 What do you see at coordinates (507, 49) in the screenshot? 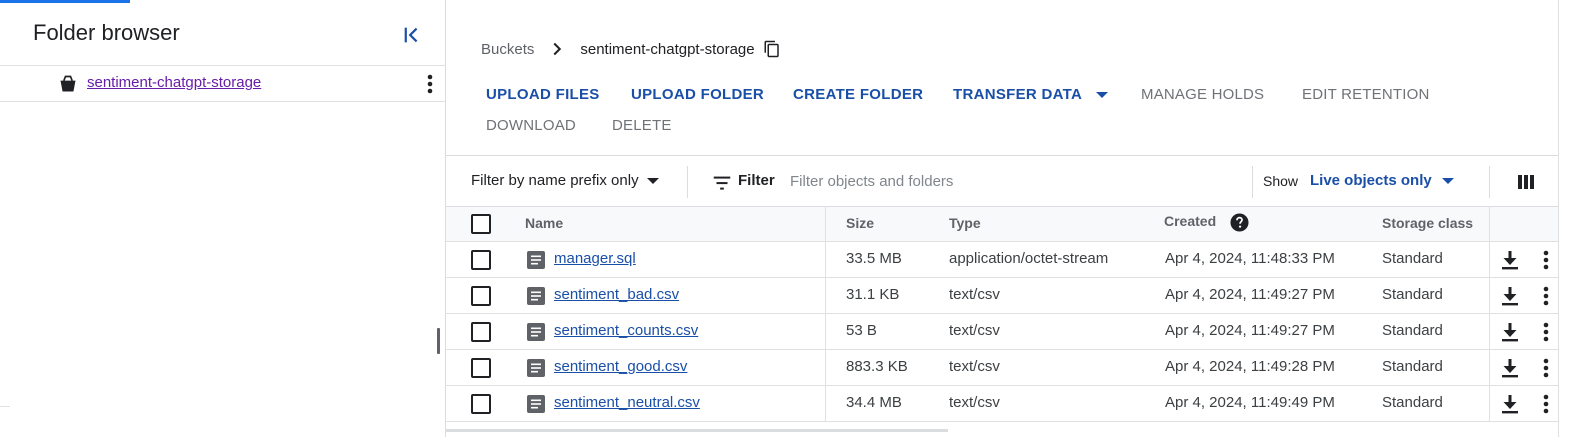
I see `breadcrumb-buckets-link: Buckets` at bounding box center [507, 49].